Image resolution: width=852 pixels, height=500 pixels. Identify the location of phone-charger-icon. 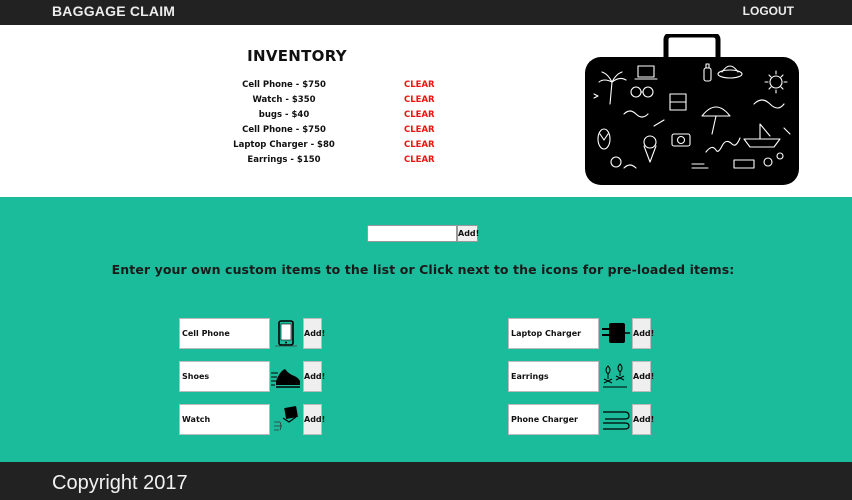
(616, 420).